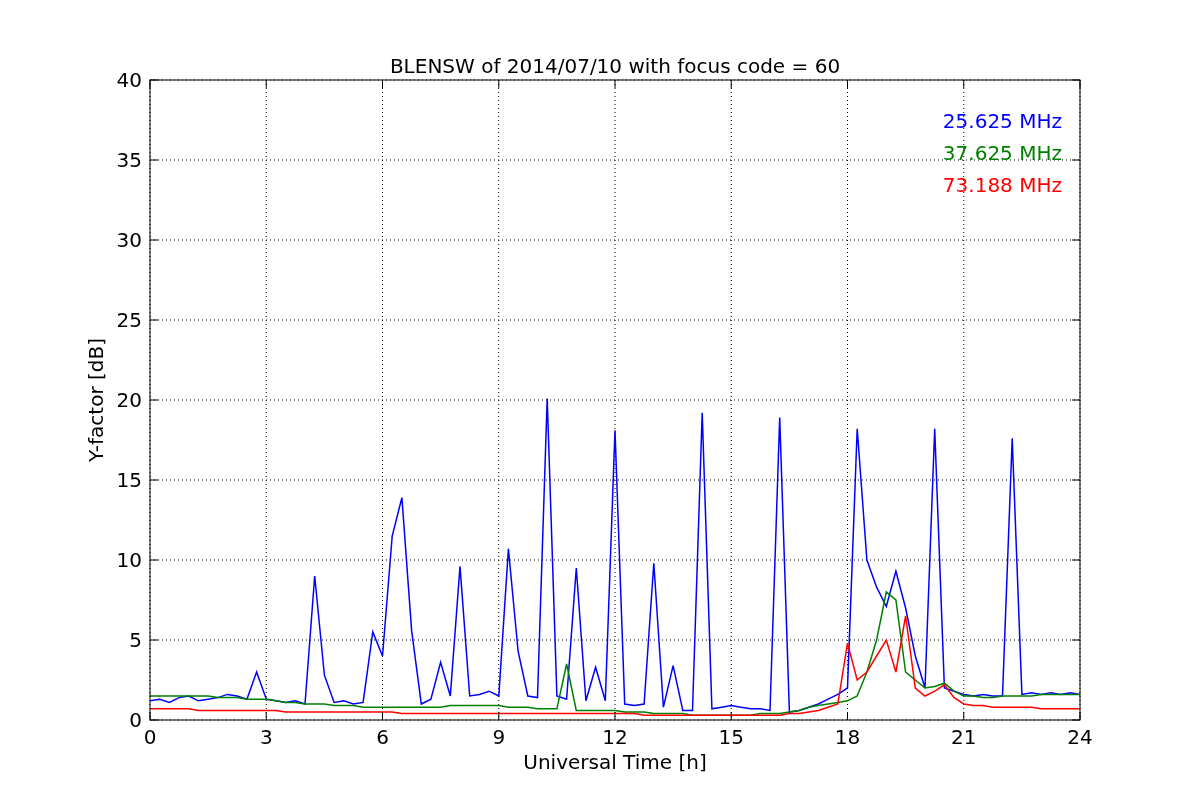 The image size is (1200, 800). What do you see at coordinates (96, 400) in the screenshot?
I see `y-axis-label: Y-factor [dB]` at bounding box center [96, 400].